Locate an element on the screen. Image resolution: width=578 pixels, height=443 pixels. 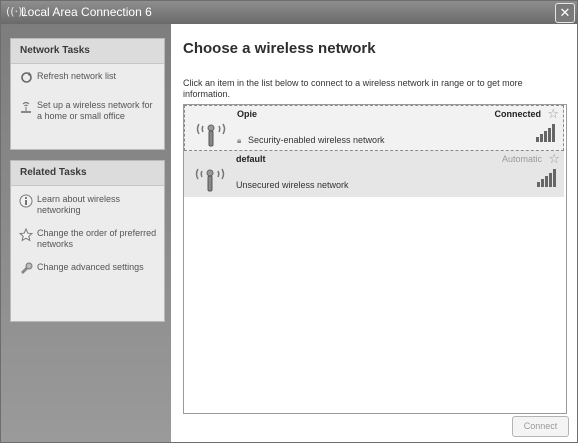
network-name: Opie is located at coordinates (247, 114).